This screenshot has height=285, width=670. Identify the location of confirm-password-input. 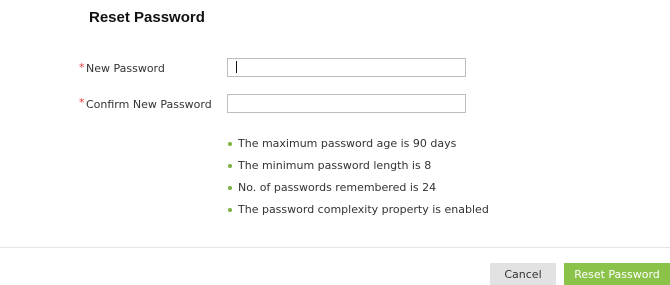
(346, 103).